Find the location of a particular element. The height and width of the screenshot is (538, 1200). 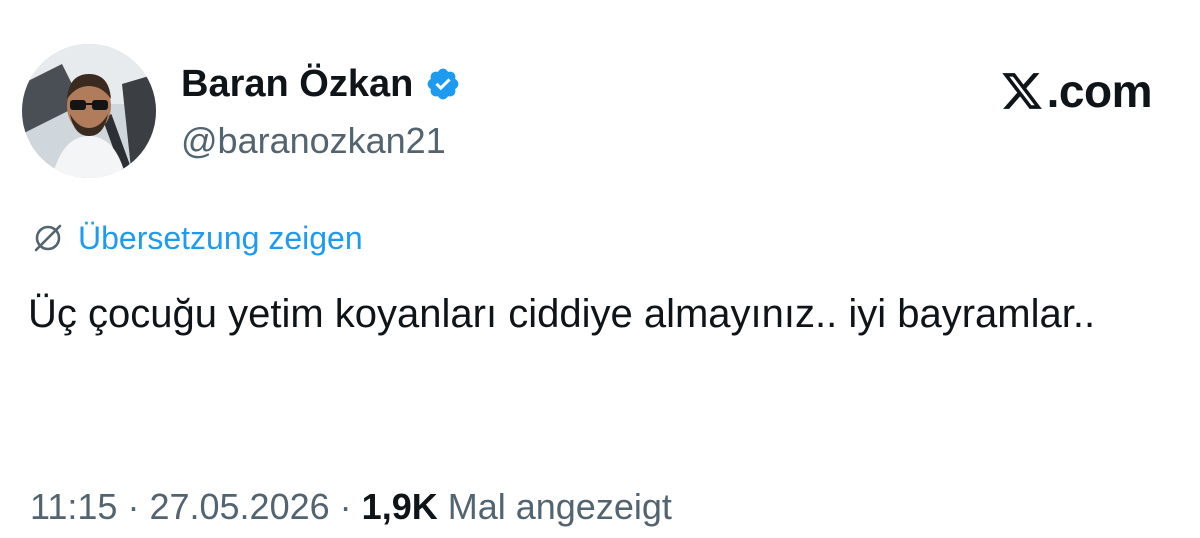

verified-badge-icon is located at coordinates (443, 84).